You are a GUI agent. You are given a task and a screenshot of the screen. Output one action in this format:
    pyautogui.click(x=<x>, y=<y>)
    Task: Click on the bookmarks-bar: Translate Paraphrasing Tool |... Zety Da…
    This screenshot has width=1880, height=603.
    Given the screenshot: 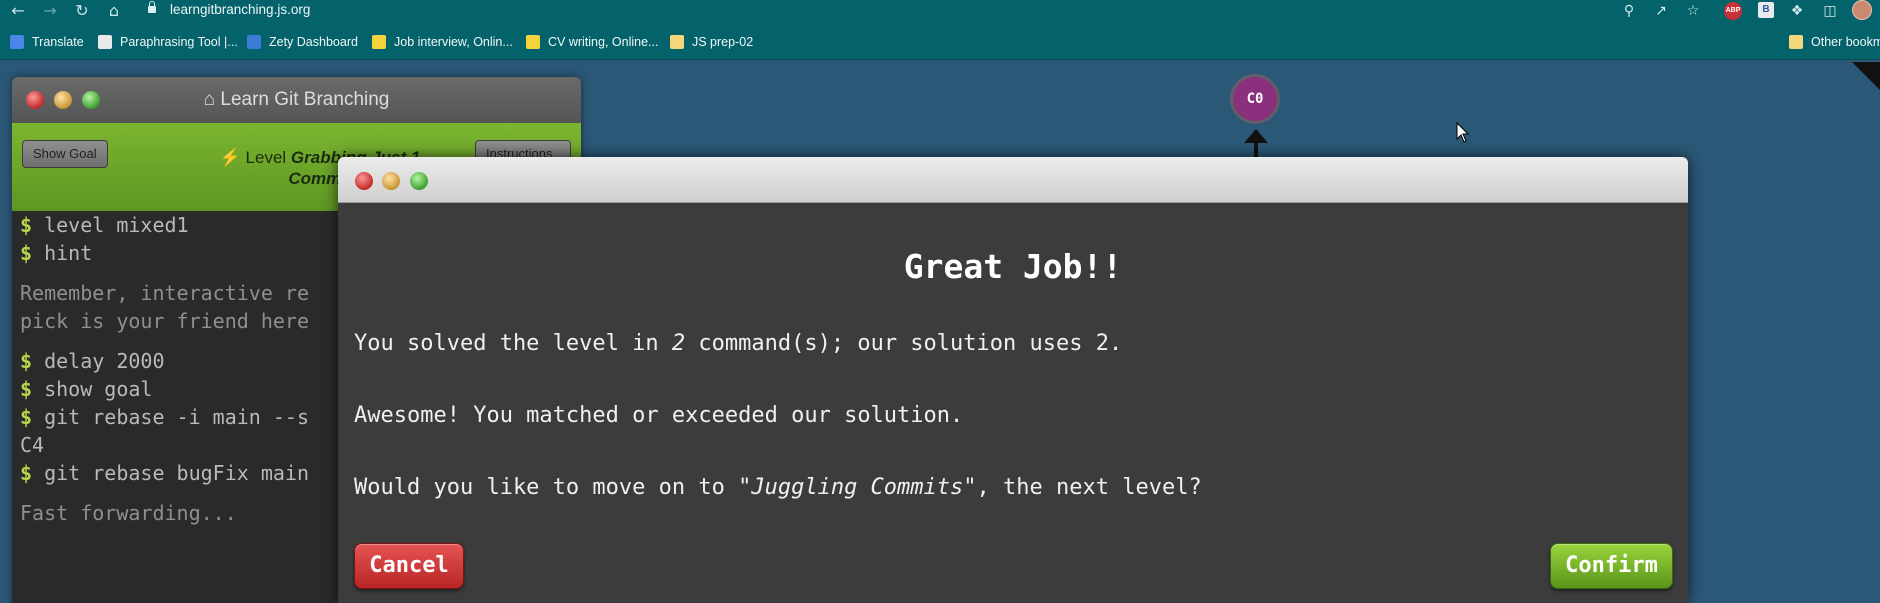 What is the action you would take?
    pyautogui.click(x=940, y=41)
    